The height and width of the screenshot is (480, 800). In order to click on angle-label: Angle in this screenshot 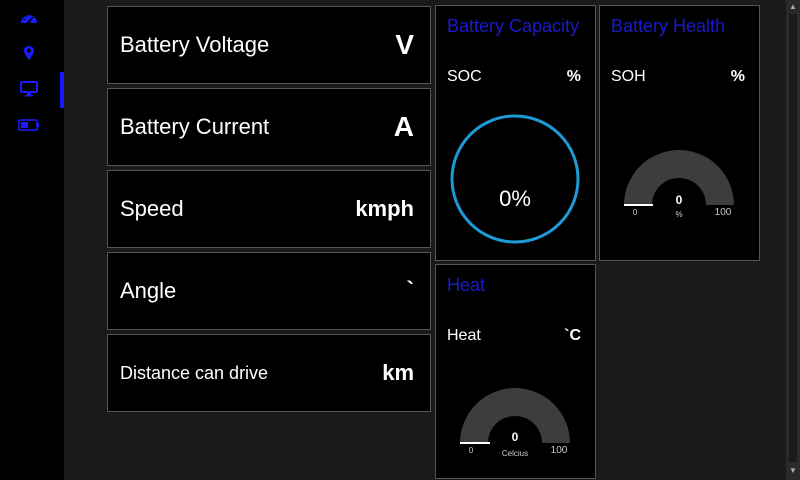, I will do `click(148, 290)`.